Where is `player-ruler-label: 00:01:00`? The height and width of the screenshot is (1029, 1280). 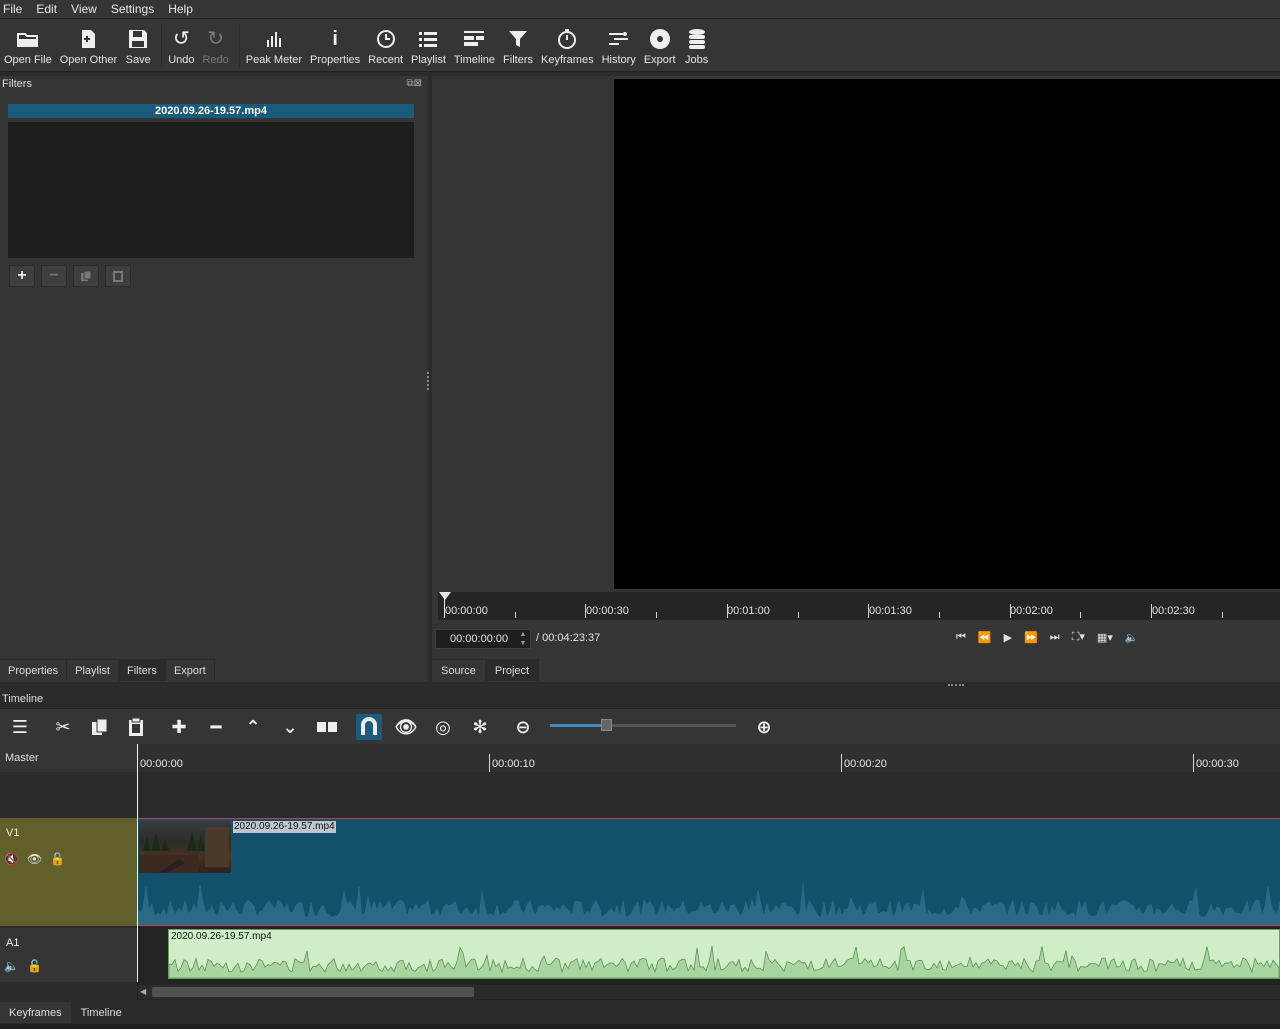
player-ruler-label: 00:01:00 is located at coordinates (748, 611).